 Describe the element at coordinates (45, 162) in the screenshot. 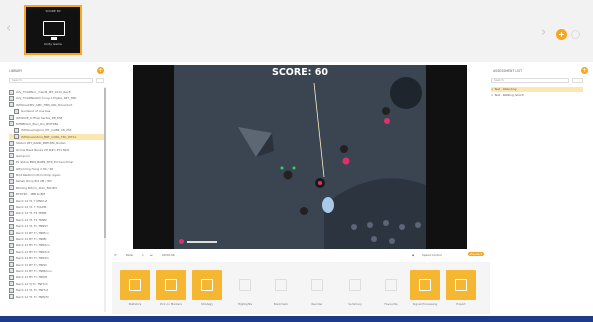

I see `library-item-label: EL Stdne ERN_BABN_NTR_Ed bwrnhmar` at that location.